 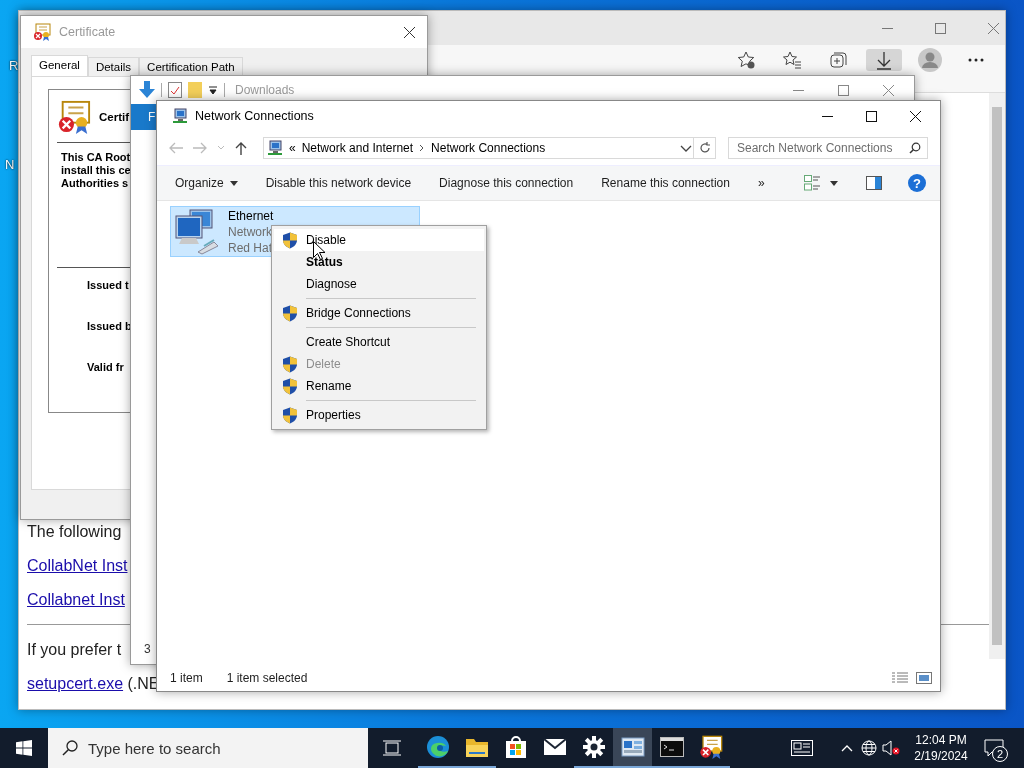 What do you see at coordinates (515, 747) in the screenshot?
I see `shopping-bag-icon` at bounding box center [515, 747].